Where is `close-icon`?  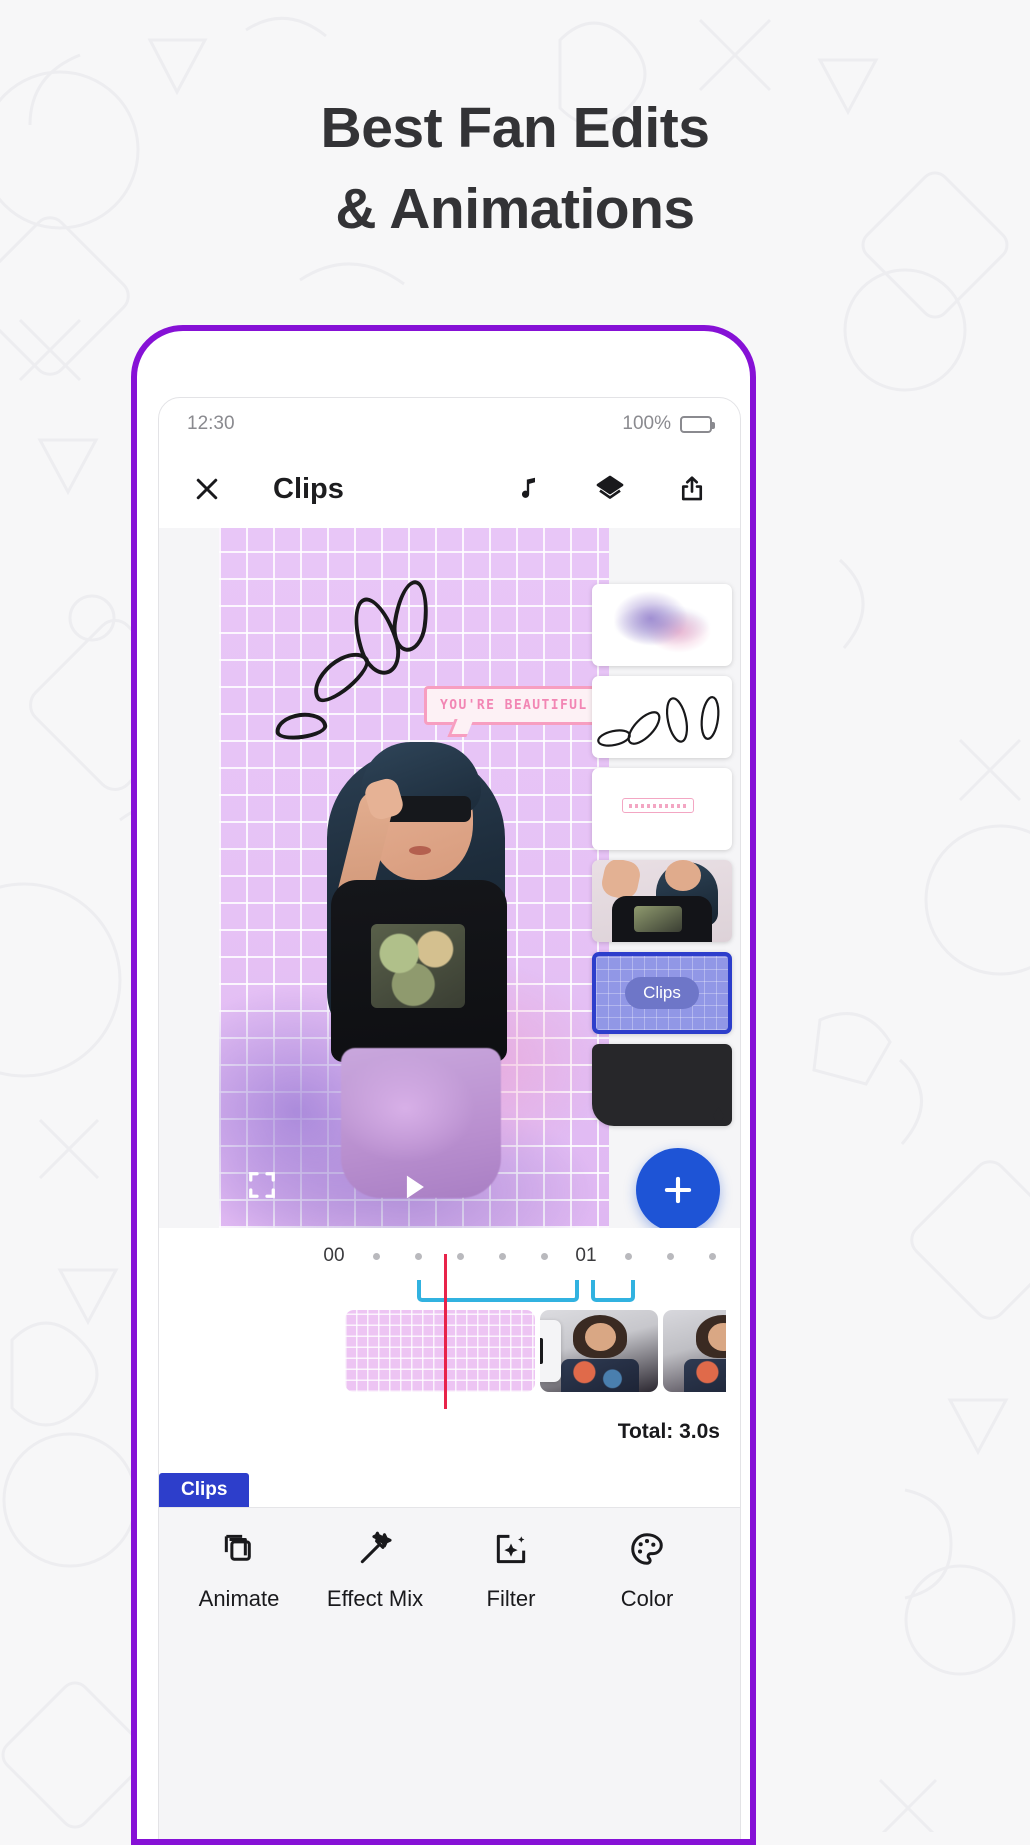 close-icon is located at coordinates (207, 489).